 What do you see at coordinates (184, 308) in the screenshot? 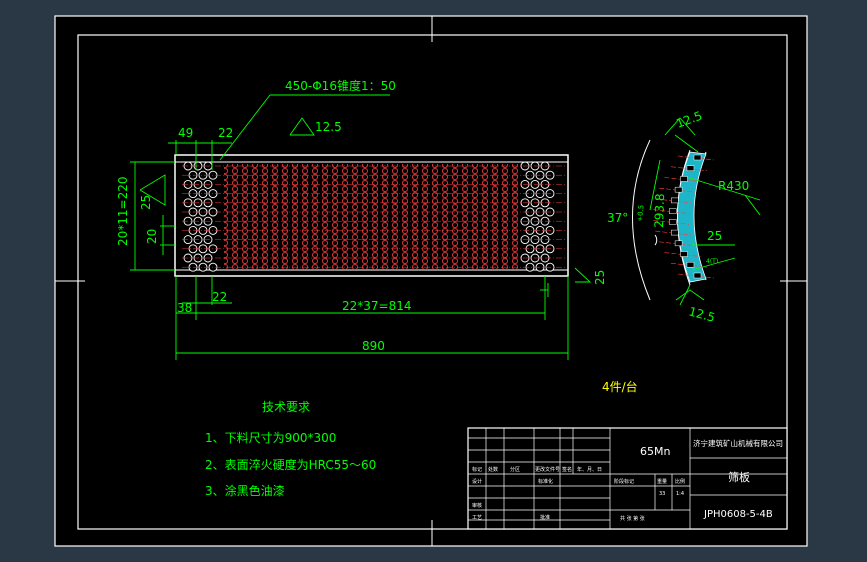
I see `dim-bottom-edge: 38` at bounding box center [184, 308].